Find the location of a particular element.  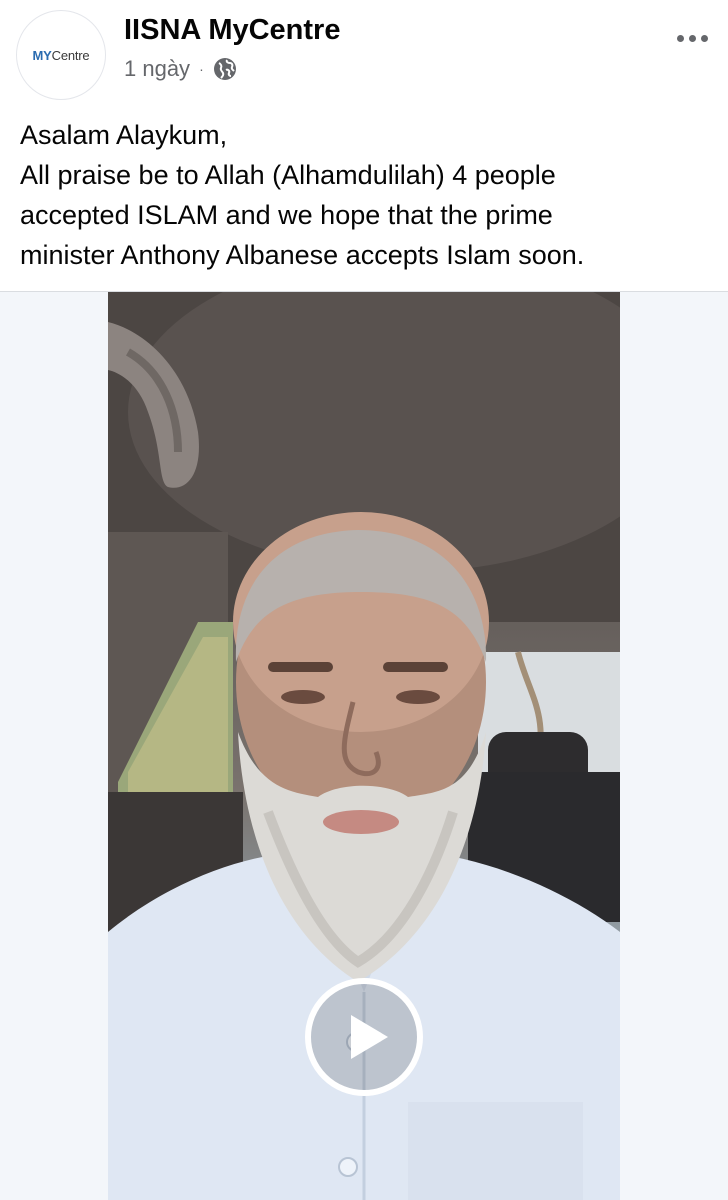

post-header: MYCentre IISNA MyCentre 1 ngày · is located at coordinates (364, 55).